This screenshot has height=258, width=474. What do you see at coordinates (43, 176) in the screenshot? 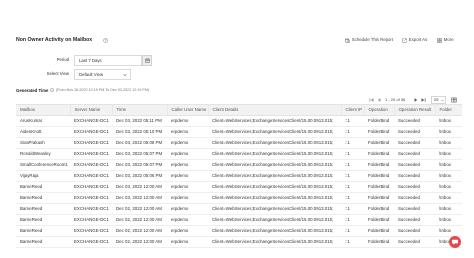
I see `cell-mailbox: VijayRaja` at bounding box center [43, 176].